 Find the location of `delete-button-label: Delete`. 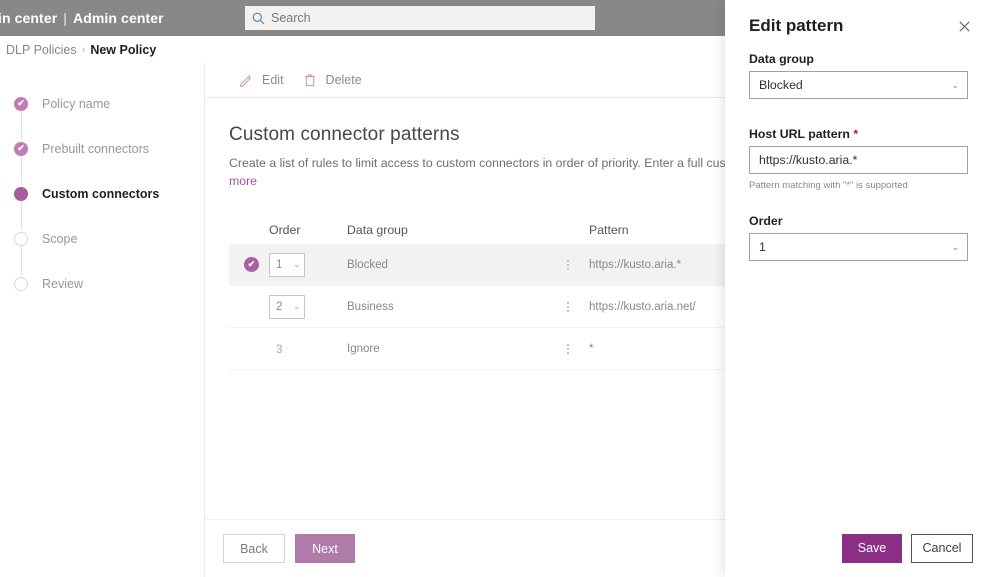

delete-button-label: Delete is located at coordinates (343, 80).